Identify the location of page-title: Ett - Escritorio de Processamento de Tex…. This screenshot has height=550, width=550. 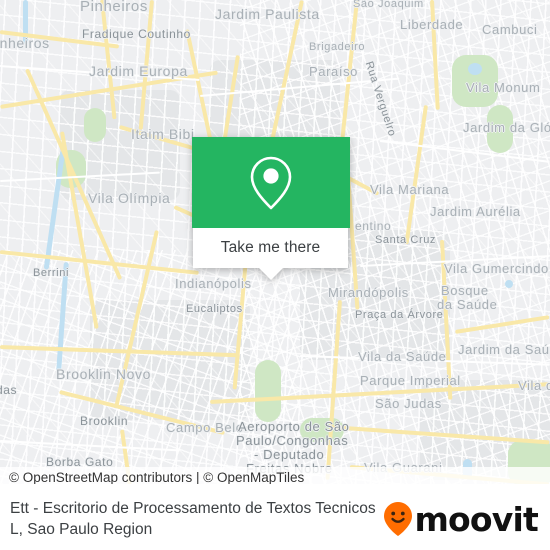
(193, 519).